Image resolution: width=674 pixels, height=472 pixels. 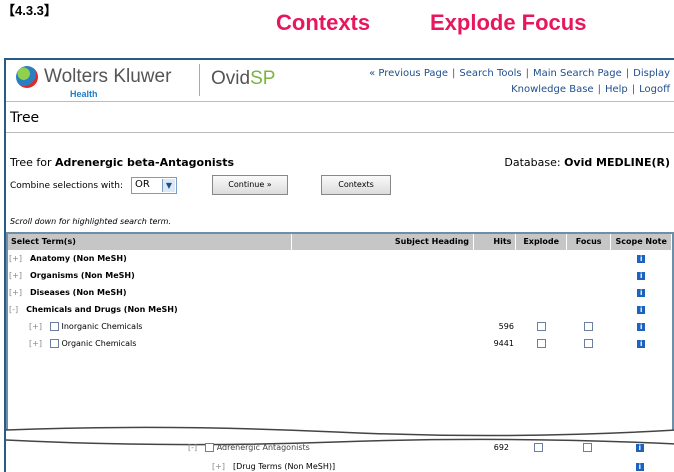 What do you see at coordinates (339, 275) in the screenshot?
I see `table-row: [+] Organisms (Non MeSH) i` at bounding box center [339, 275].